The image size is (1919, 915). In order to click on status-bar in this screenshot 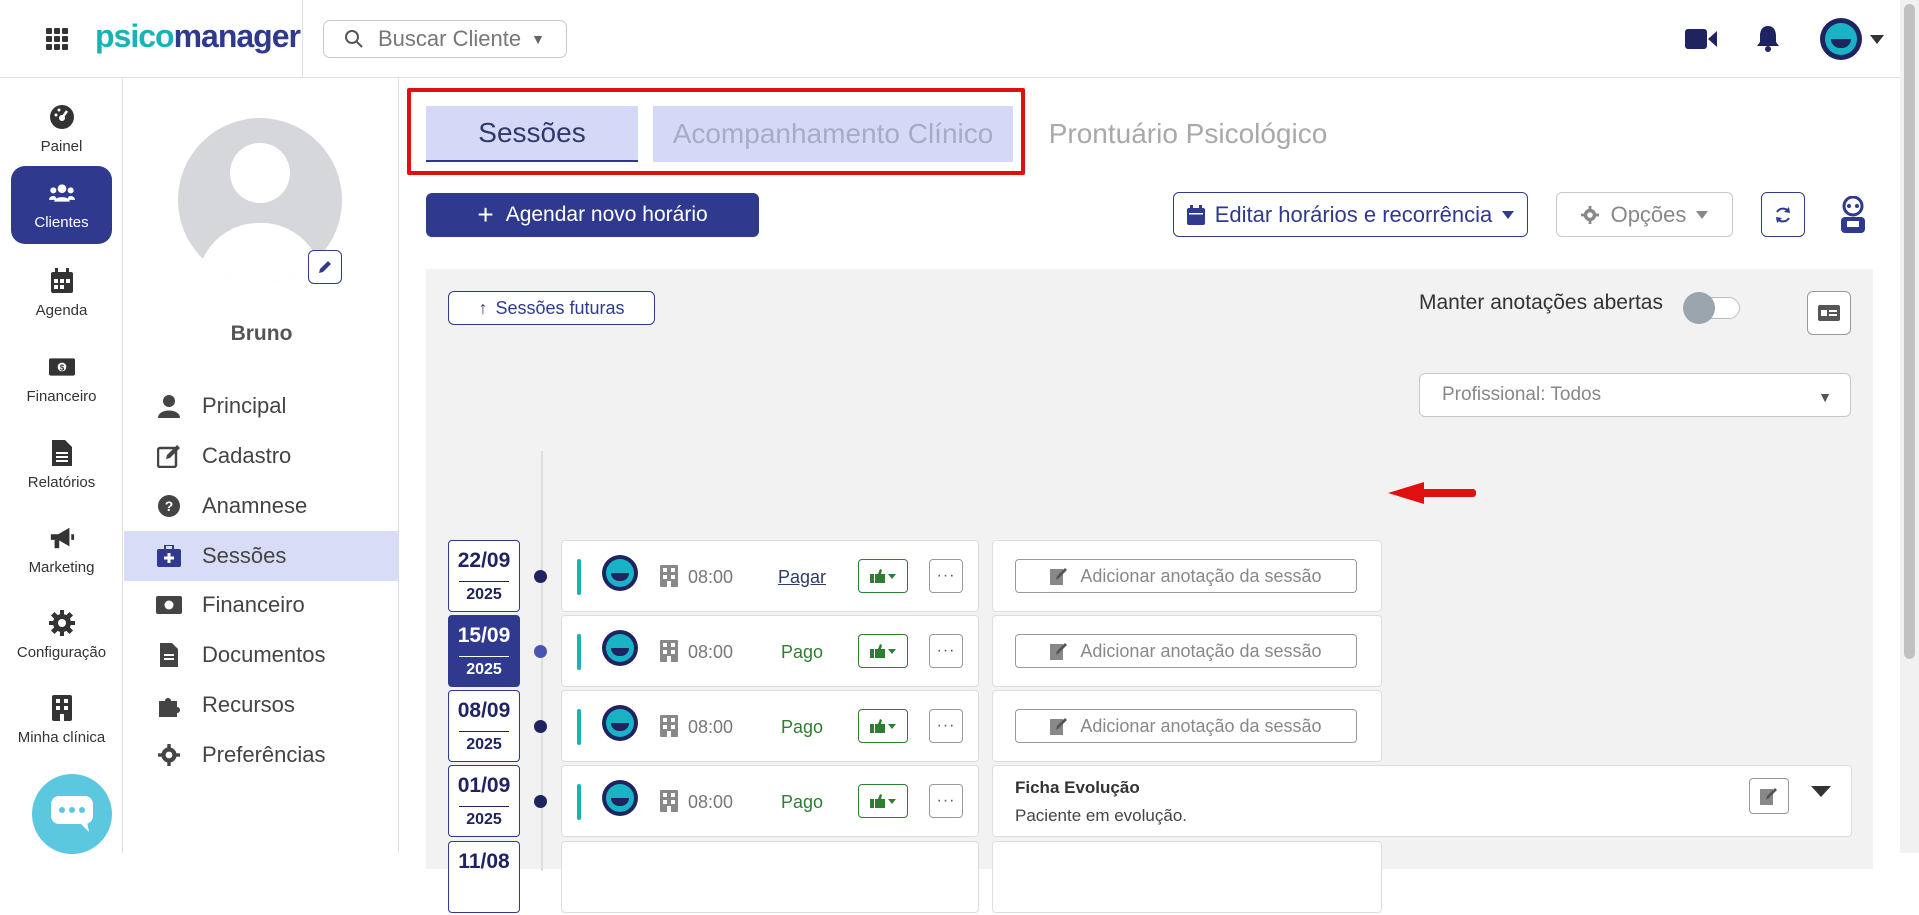, I will do `click(579, 577)`.